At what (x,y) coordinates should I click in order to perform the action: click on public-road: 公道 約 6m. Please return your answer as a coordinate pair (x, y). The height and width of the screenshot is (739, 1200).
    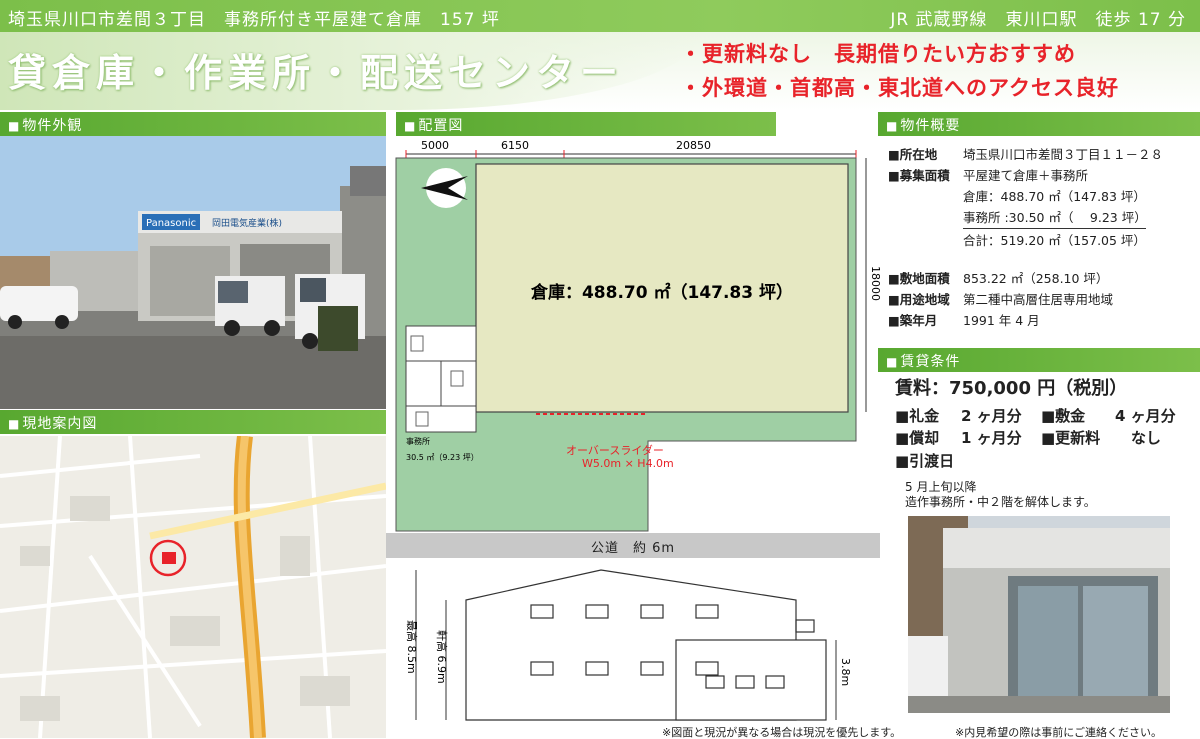
    Looking at the image, I should click on (633, 545).